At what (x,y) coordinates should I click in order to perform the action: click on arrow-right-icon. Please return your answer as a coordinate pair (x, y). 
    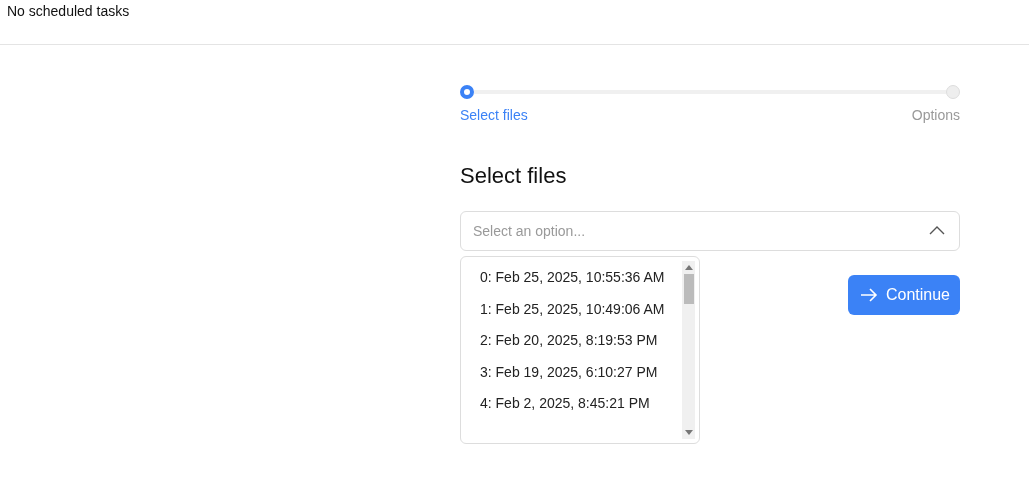
    Looking at the image, I should click on (868, 295).